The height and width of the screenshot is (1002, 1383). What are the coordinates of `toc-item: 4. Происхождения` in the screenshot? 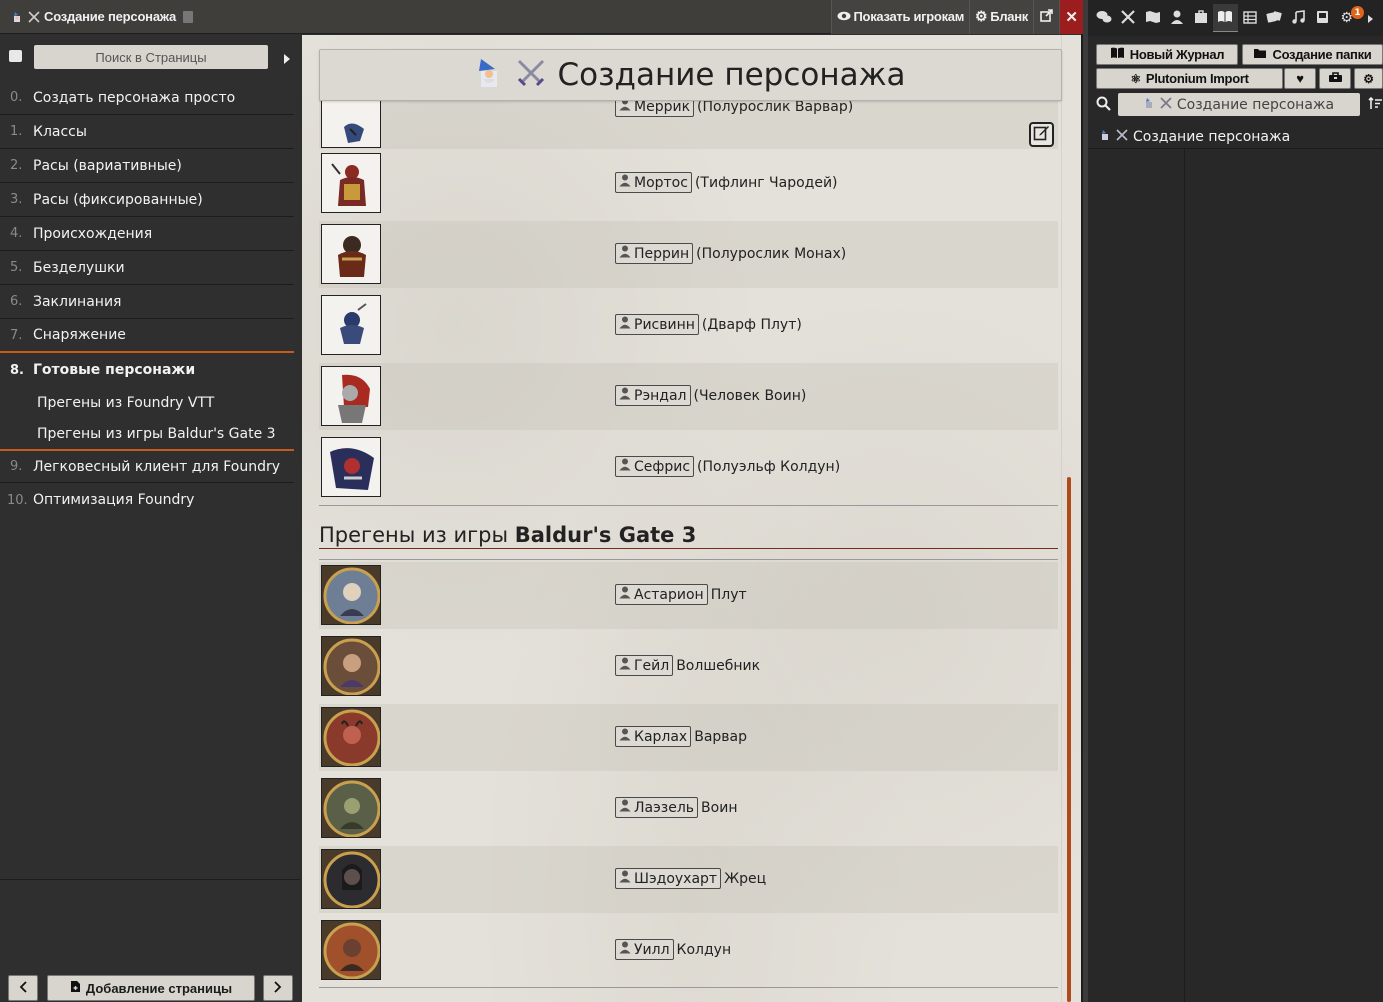 It's located at (147, 234).